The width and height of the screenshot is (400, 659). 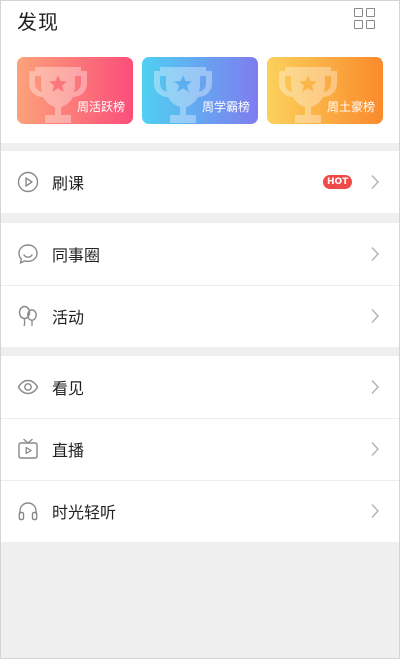 I want to click on balloons-icon, so click(x=27, y=316).